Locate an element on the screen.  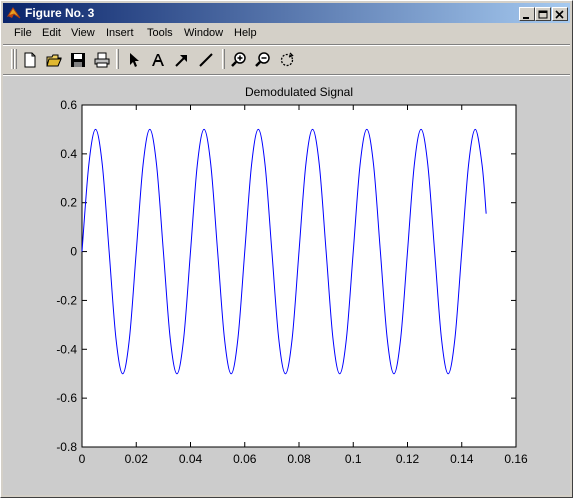
zoom-out-icon is located at coordinates (262, 59).